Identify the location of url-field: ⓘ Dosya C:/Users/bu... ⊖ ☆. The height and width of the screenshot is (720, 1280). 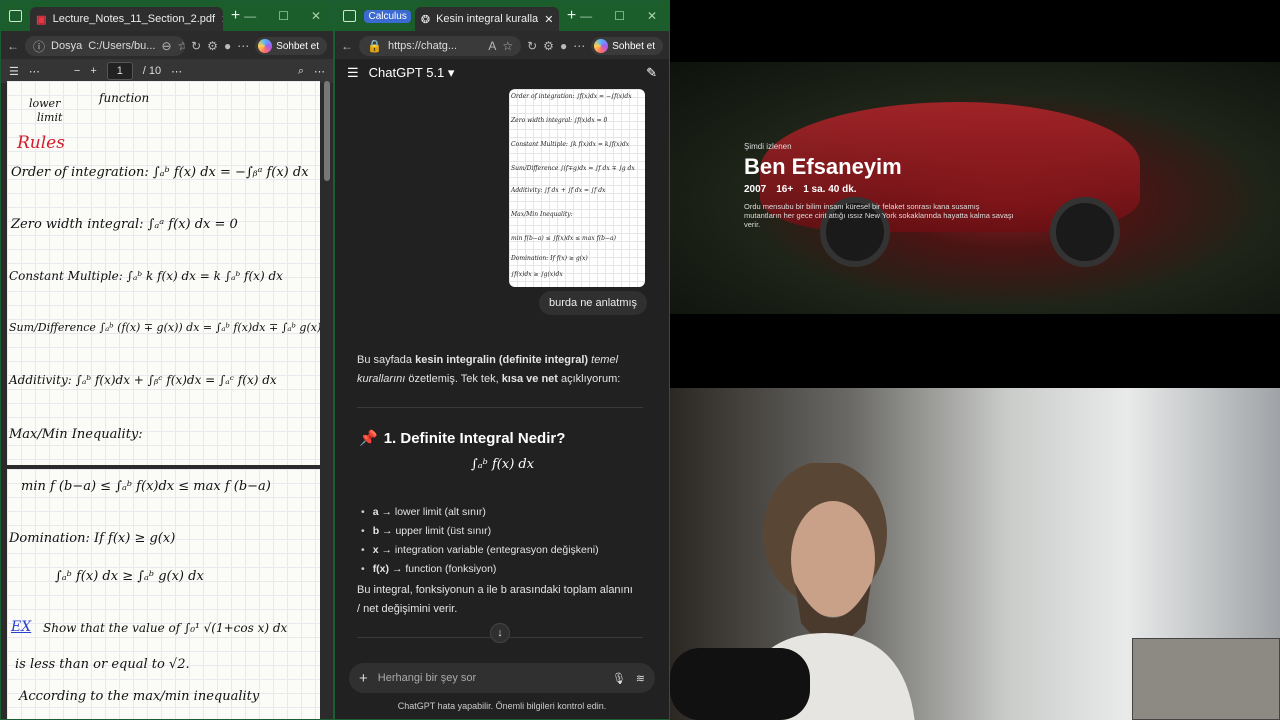
(105, 46).